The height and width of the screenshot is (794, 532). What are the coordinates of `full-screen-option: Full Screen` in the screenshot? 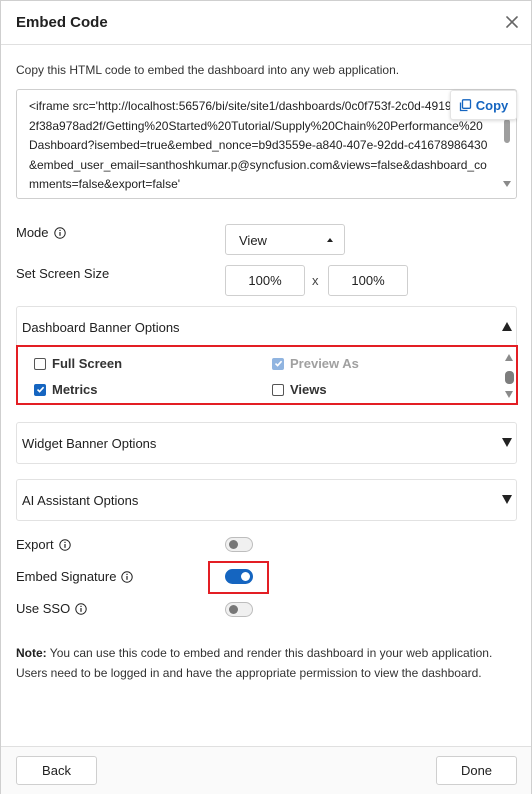 It's located at (78, 363).